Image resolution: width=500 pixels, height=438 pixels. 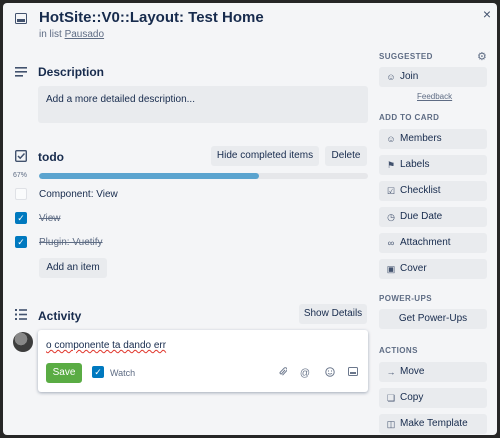 I want to click on watch-checkbox: ✓, so click(x=98, y=372).